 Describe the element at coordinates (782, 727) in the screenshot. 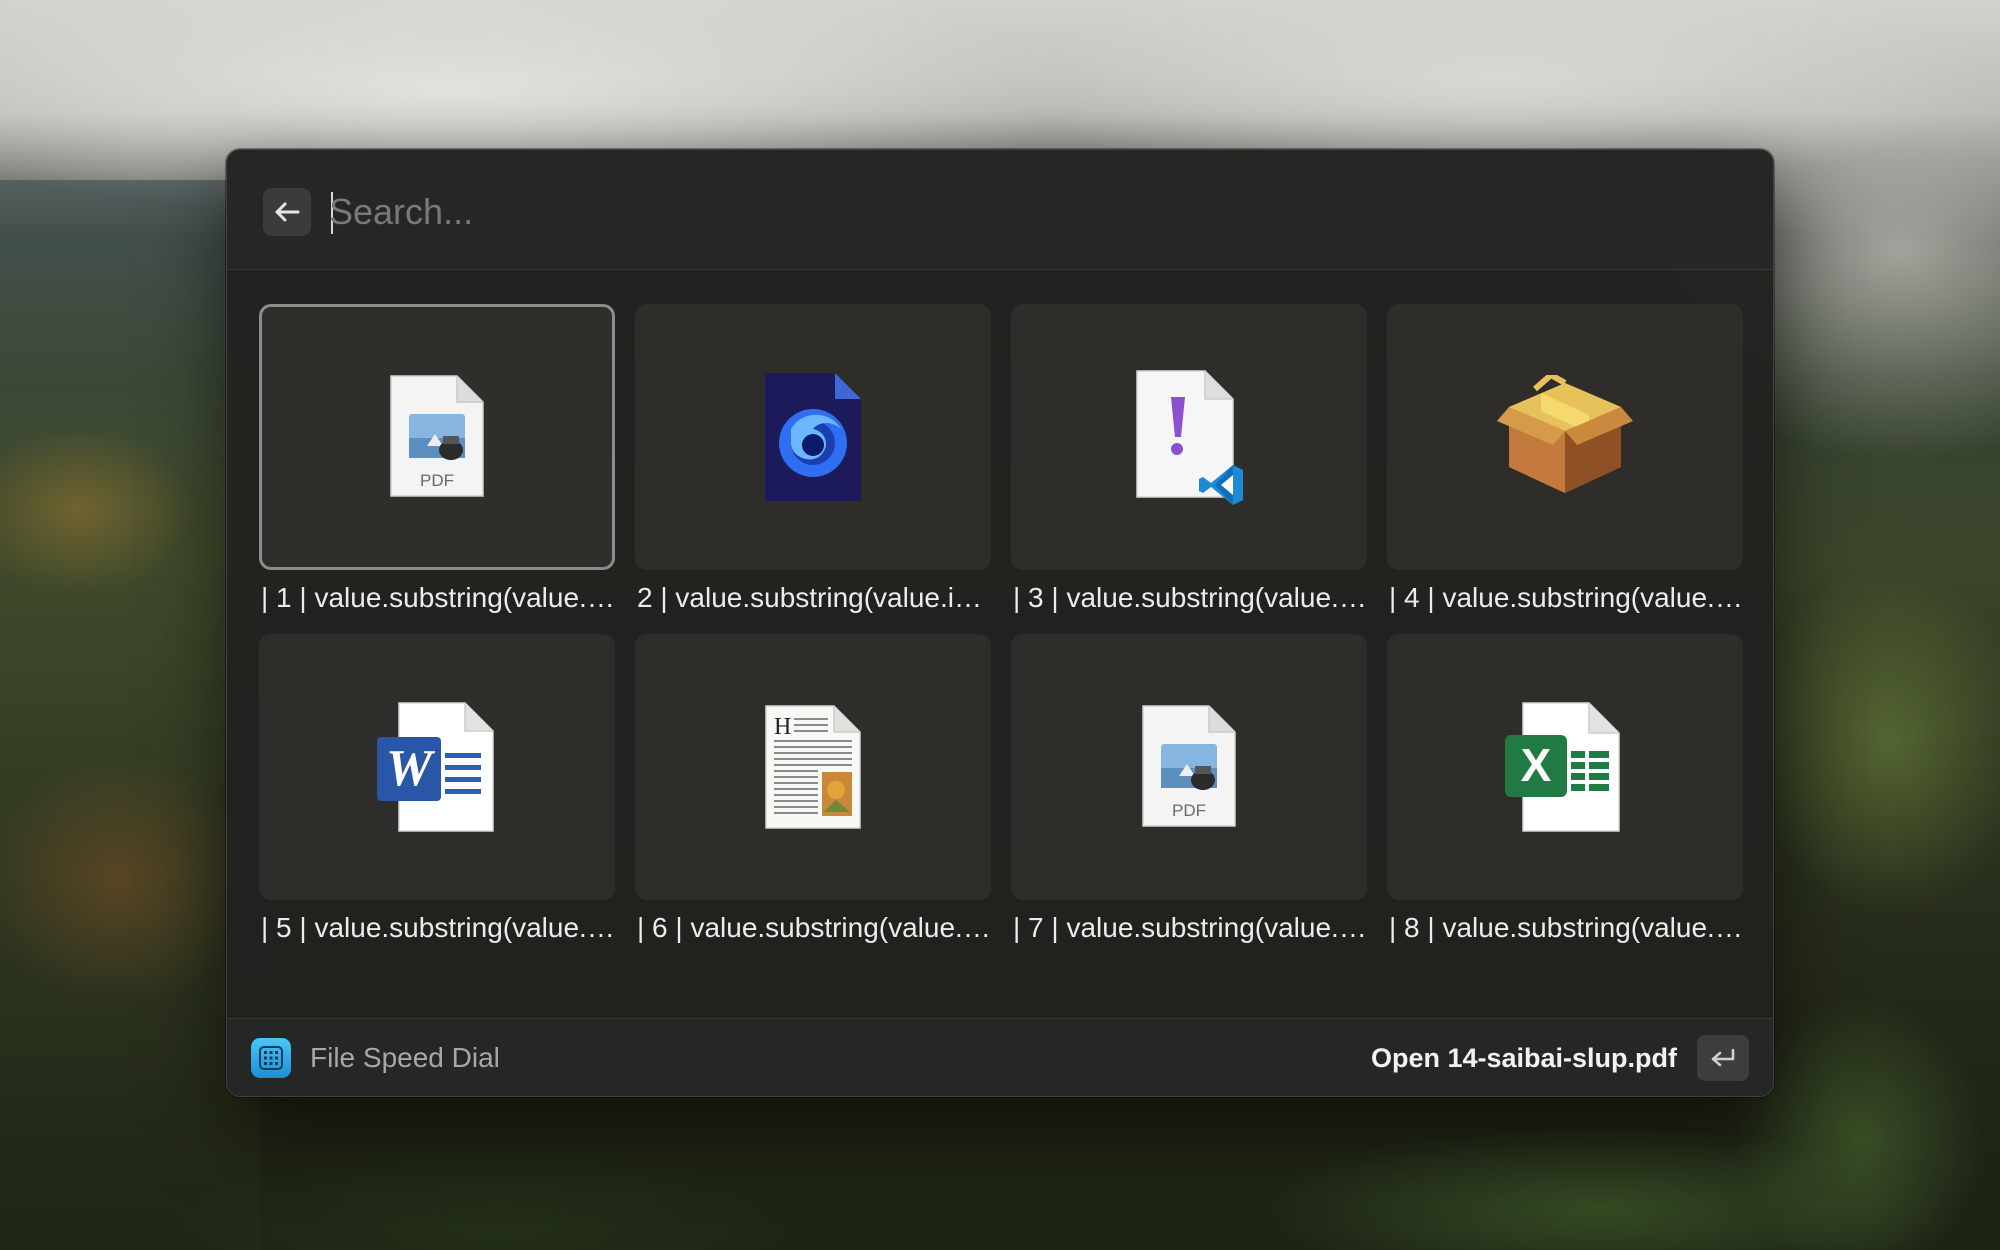

I see `svg-text: H` at that location.